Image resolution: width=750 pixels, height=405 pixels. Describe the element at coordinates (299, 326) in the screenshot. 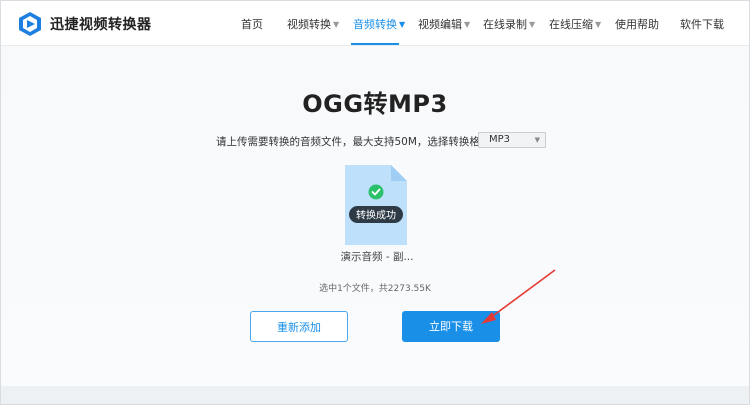

I see `readd-button: 重新添加` at that location.